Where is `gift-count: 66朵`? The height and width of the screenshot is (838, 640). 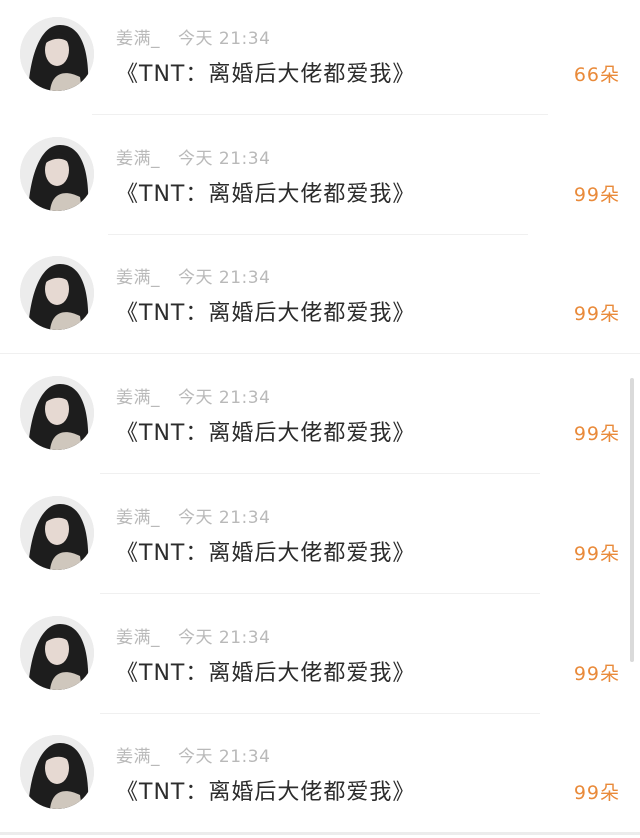 gift-count: 66朵 is located at coordinates (596, 75).